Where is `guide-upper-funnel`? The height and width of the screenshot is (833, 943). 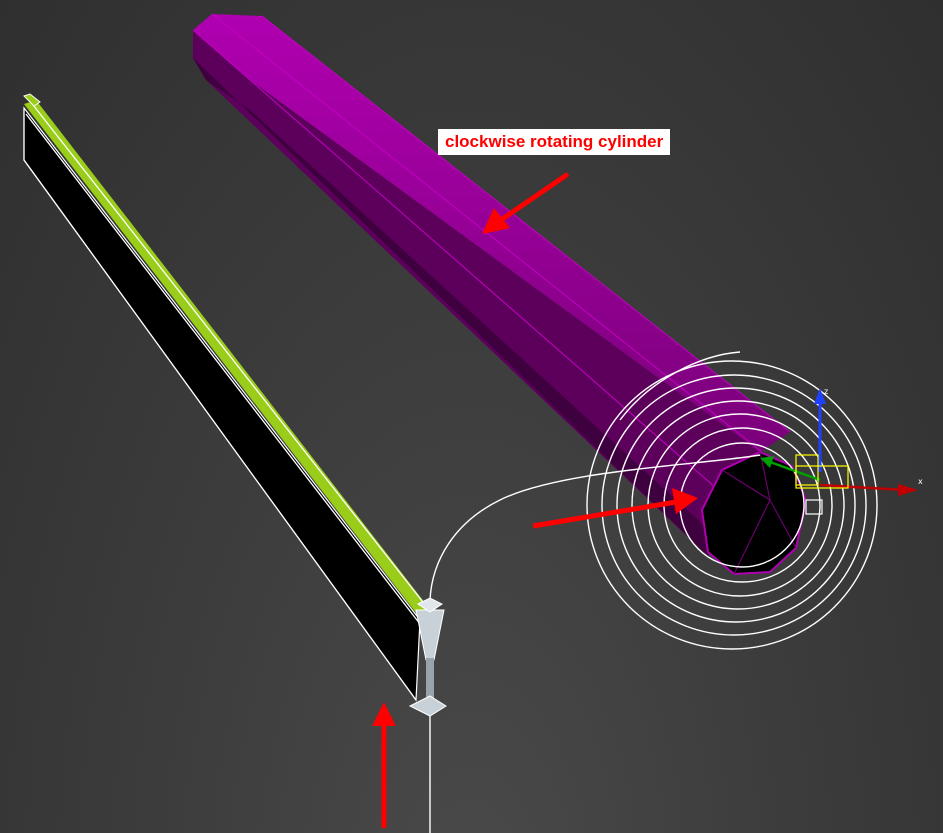
guide-upper-funnel is located at coordinates (430, 635).